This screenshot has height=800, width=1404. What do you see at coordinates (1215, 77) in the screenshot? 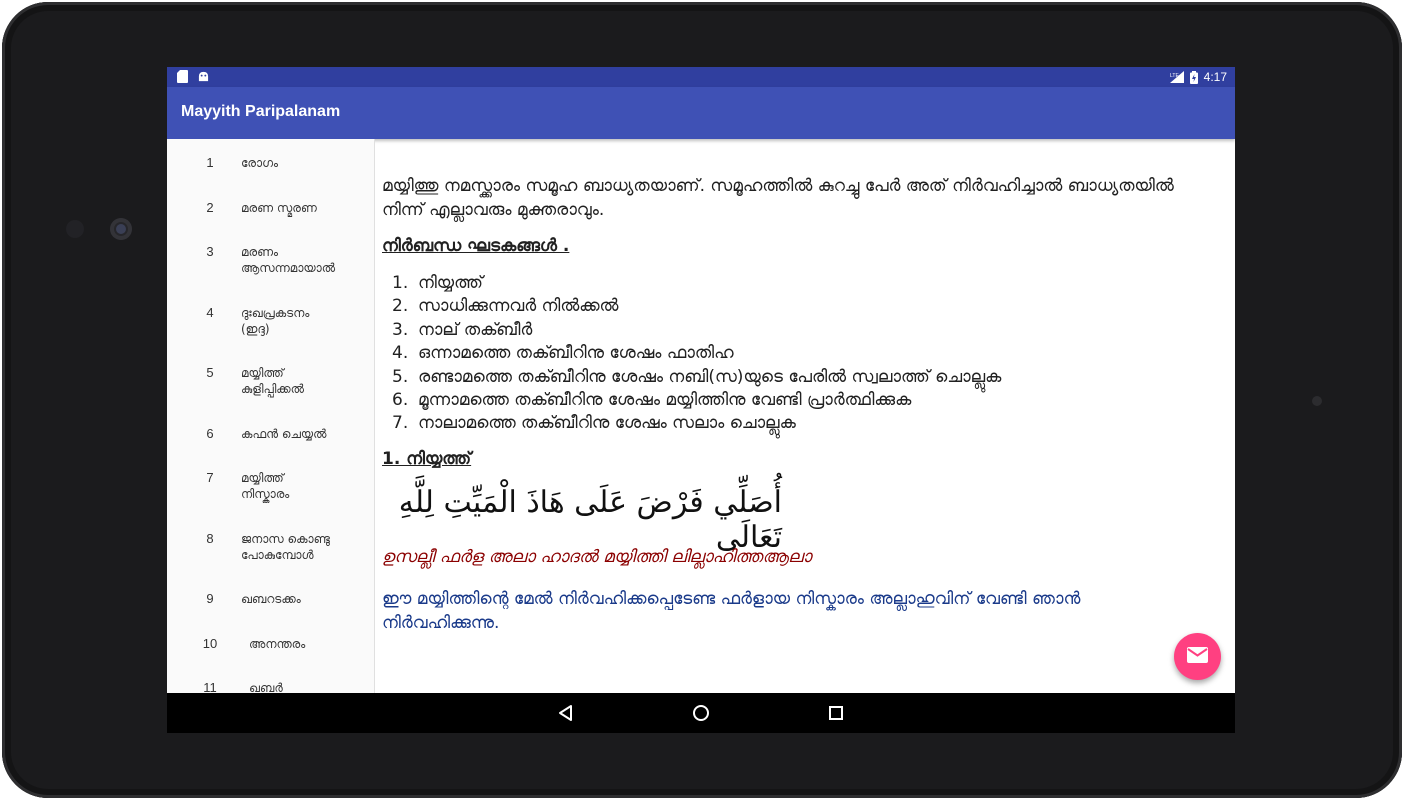
I see `status-time: 4:17` at bounding box center [1215, 77].